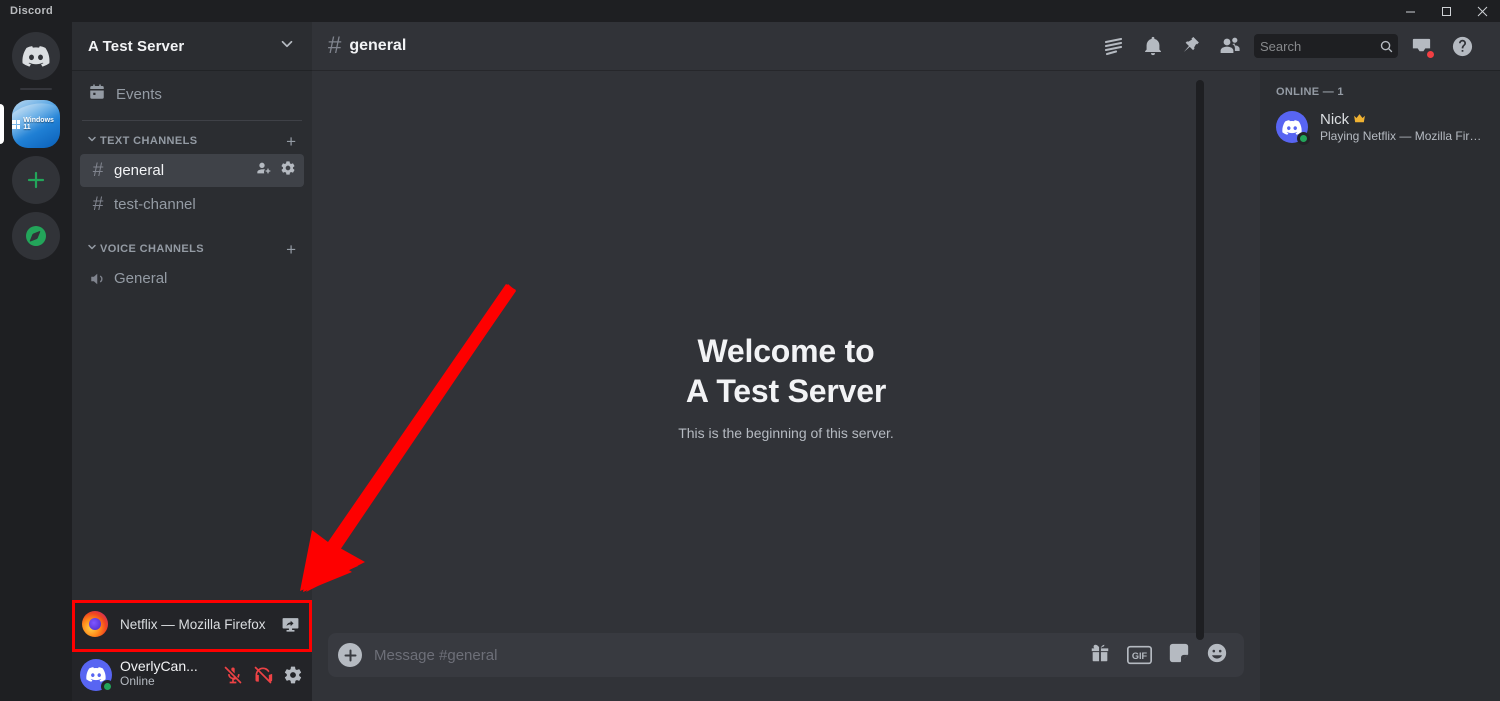 The height and width of the screenshot is (701, 1500). I want to click on user-panel: OverlyCan... Online, so click(192, 674).